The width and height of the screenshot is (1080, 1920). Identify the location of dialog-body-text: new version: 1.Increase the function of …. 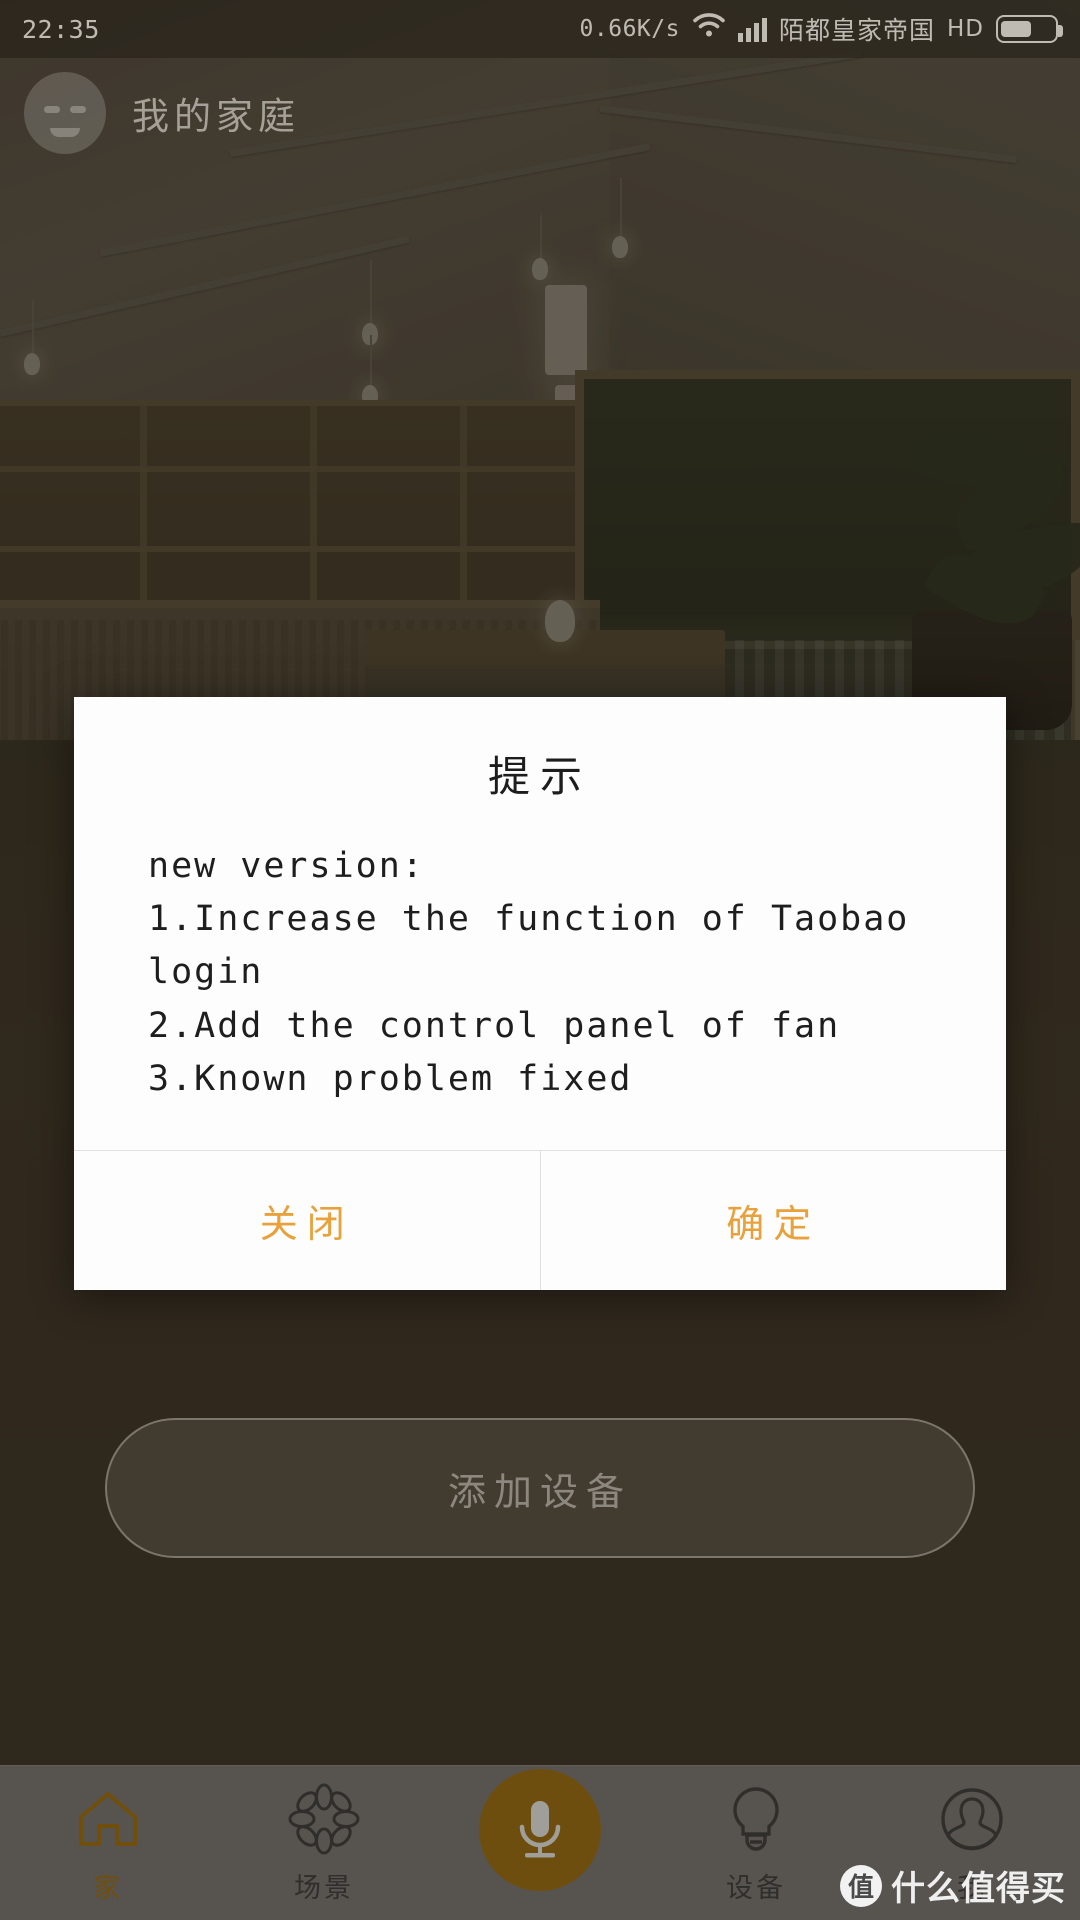
(529, 972).